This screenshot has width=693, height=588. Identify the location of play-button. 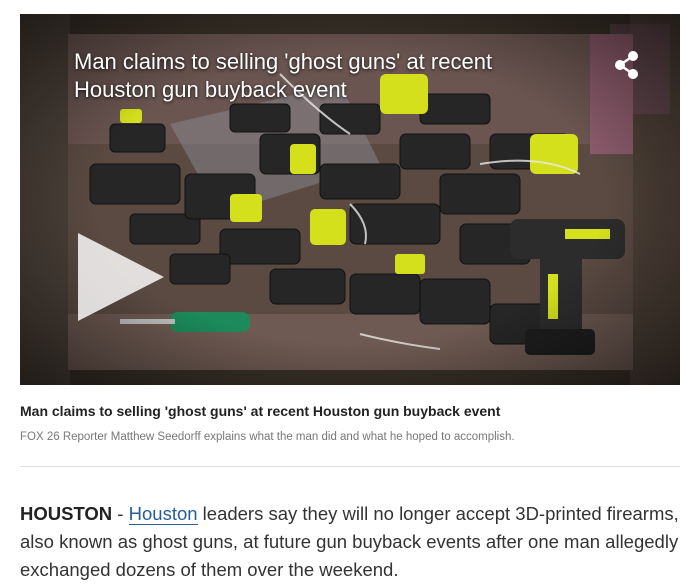
(122, 279).